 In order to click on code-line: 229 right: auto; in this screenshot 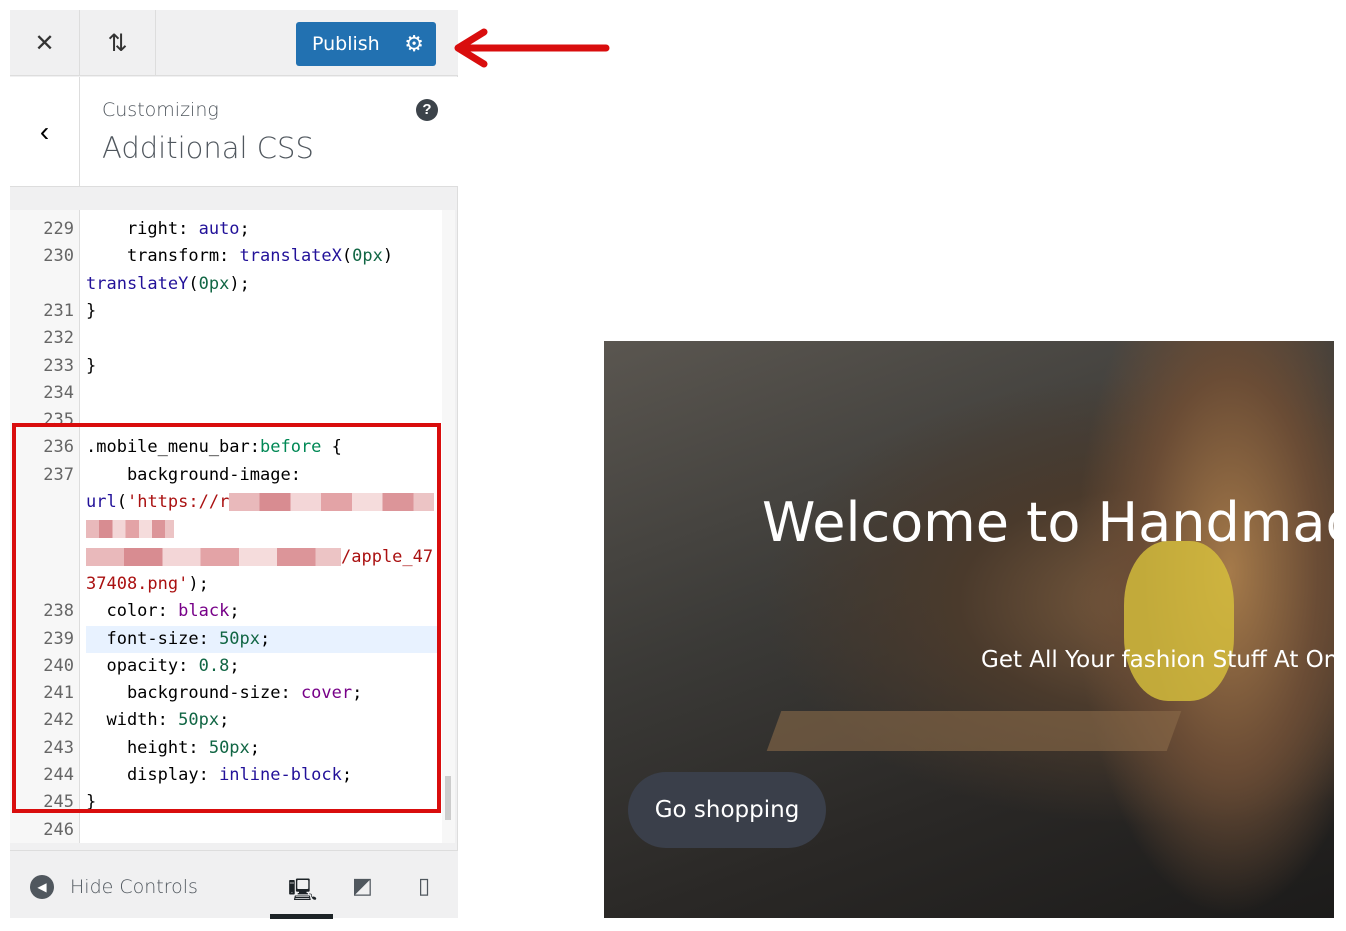, I will do `click(225, 229)`.